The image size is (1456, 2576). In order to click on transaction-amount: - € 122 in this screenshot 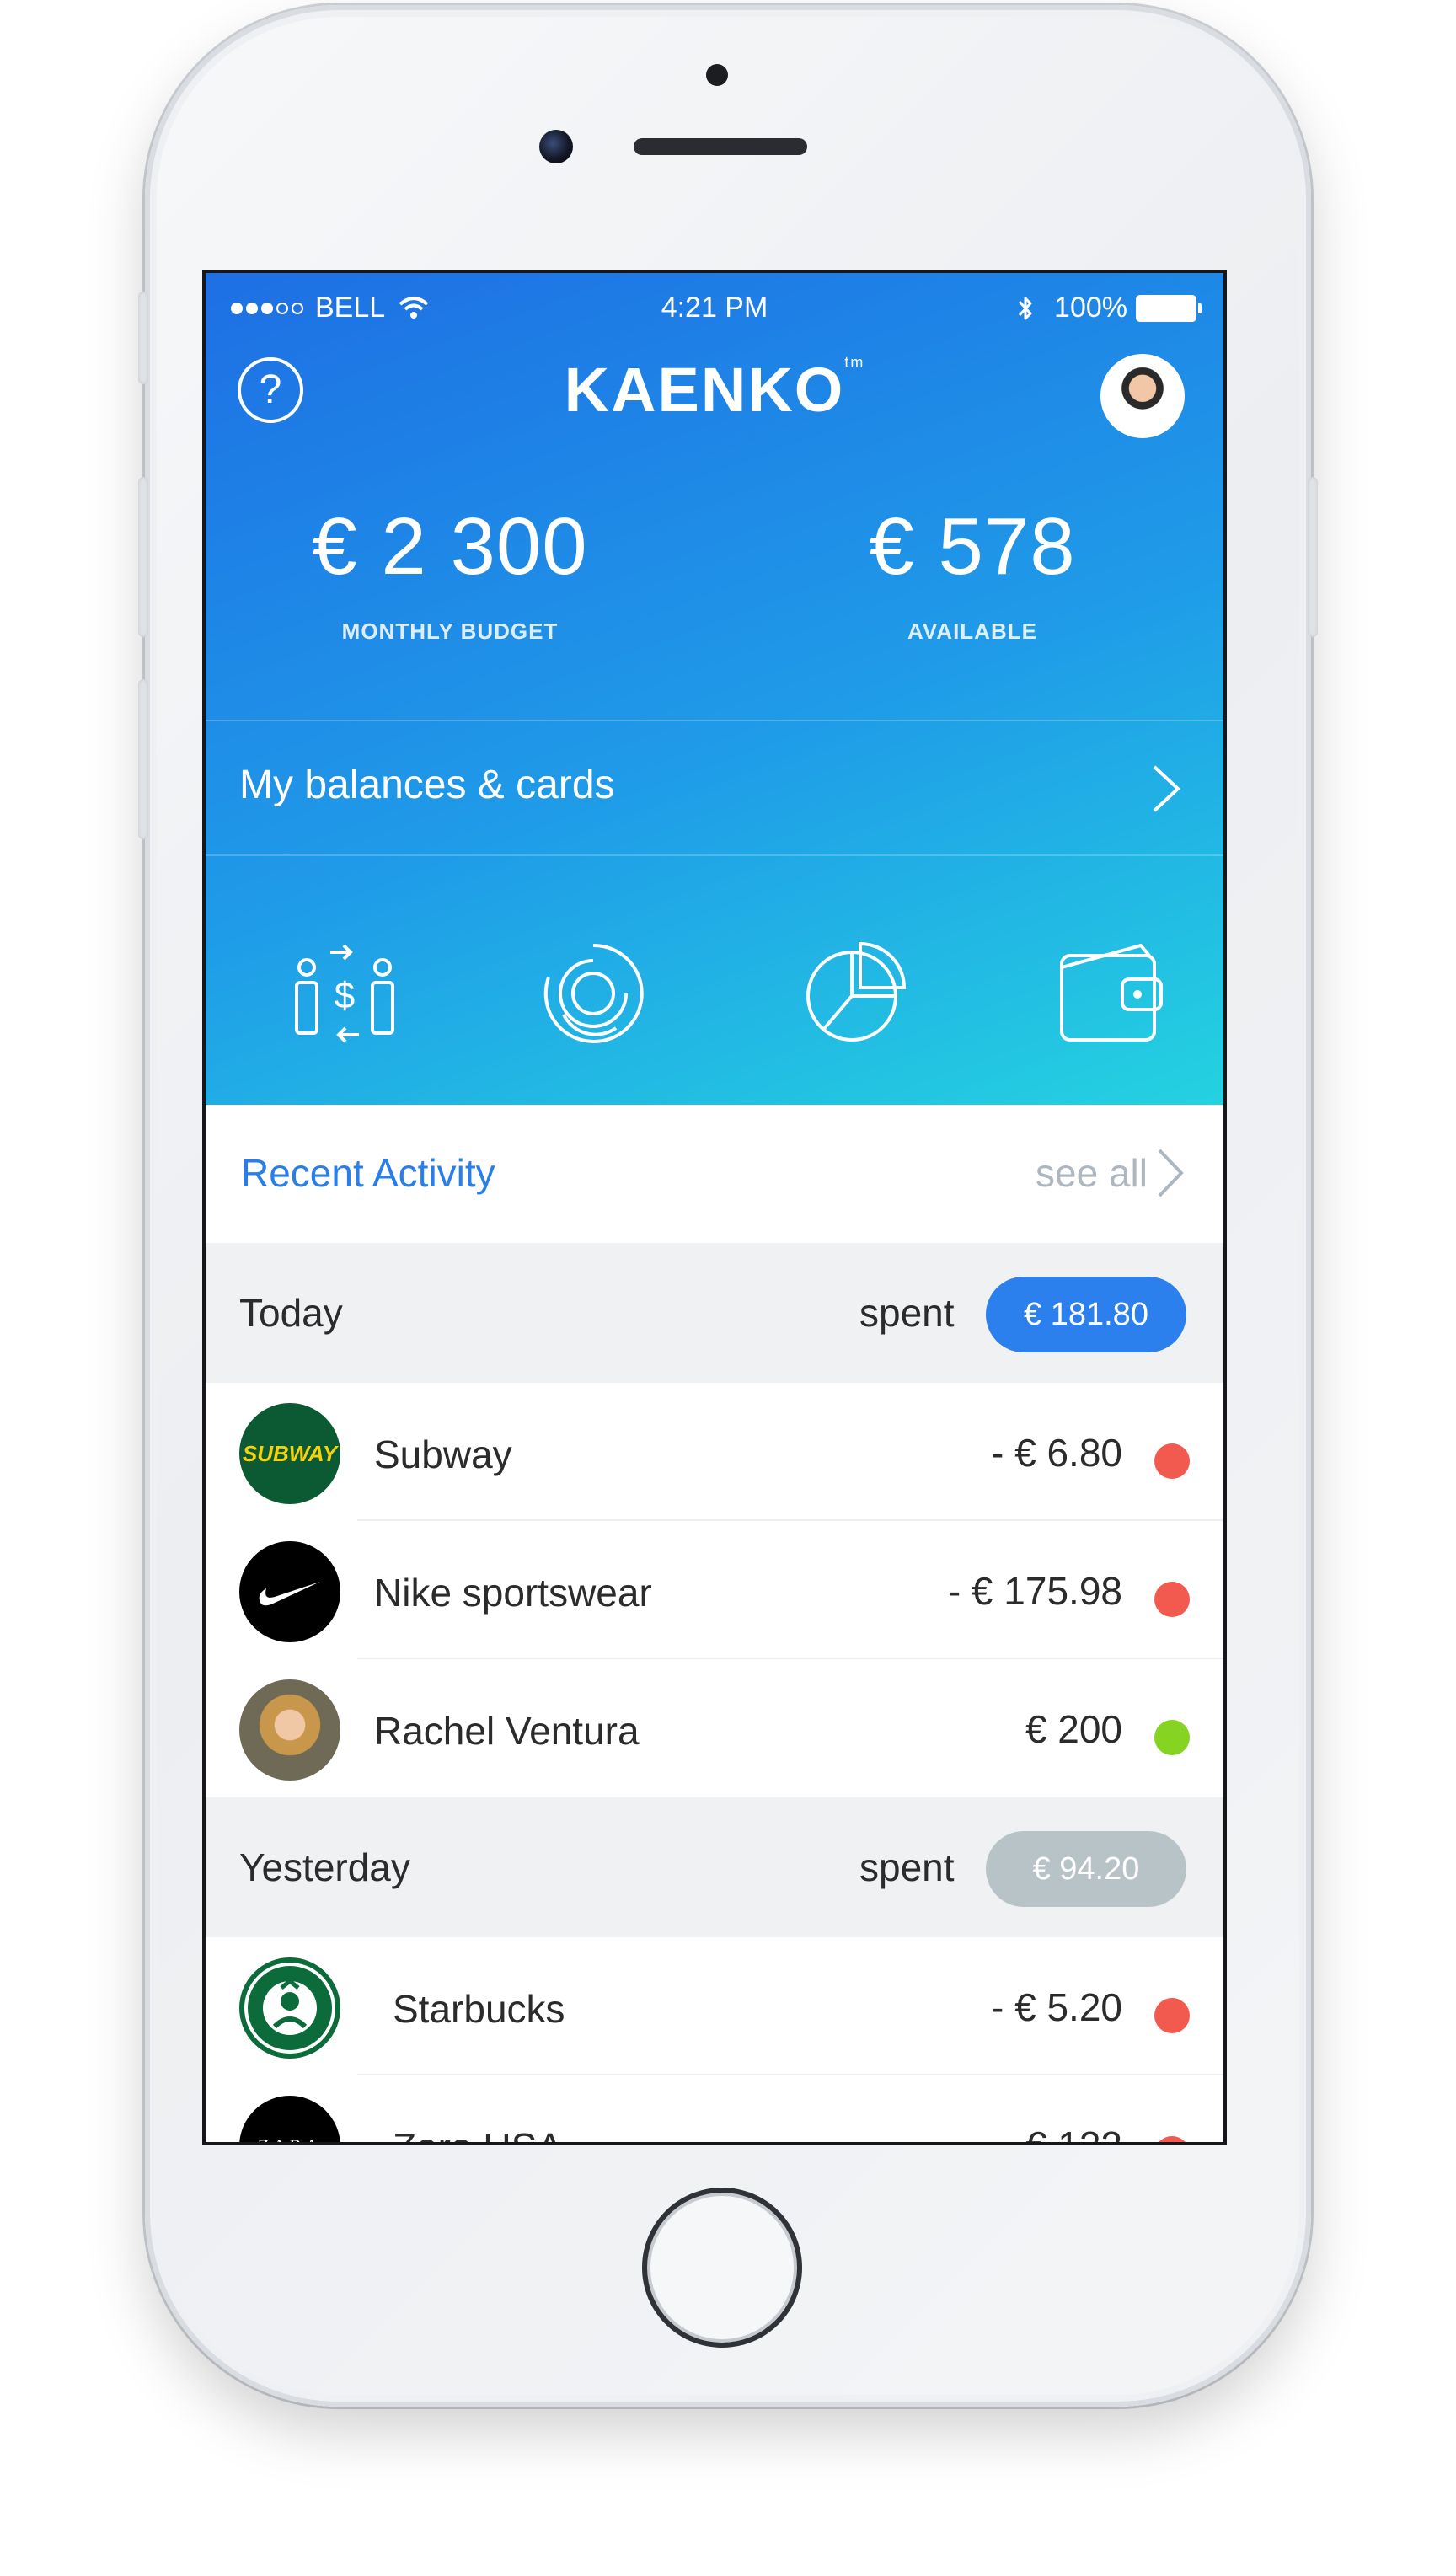, I will do `click(1061, 2134)`.